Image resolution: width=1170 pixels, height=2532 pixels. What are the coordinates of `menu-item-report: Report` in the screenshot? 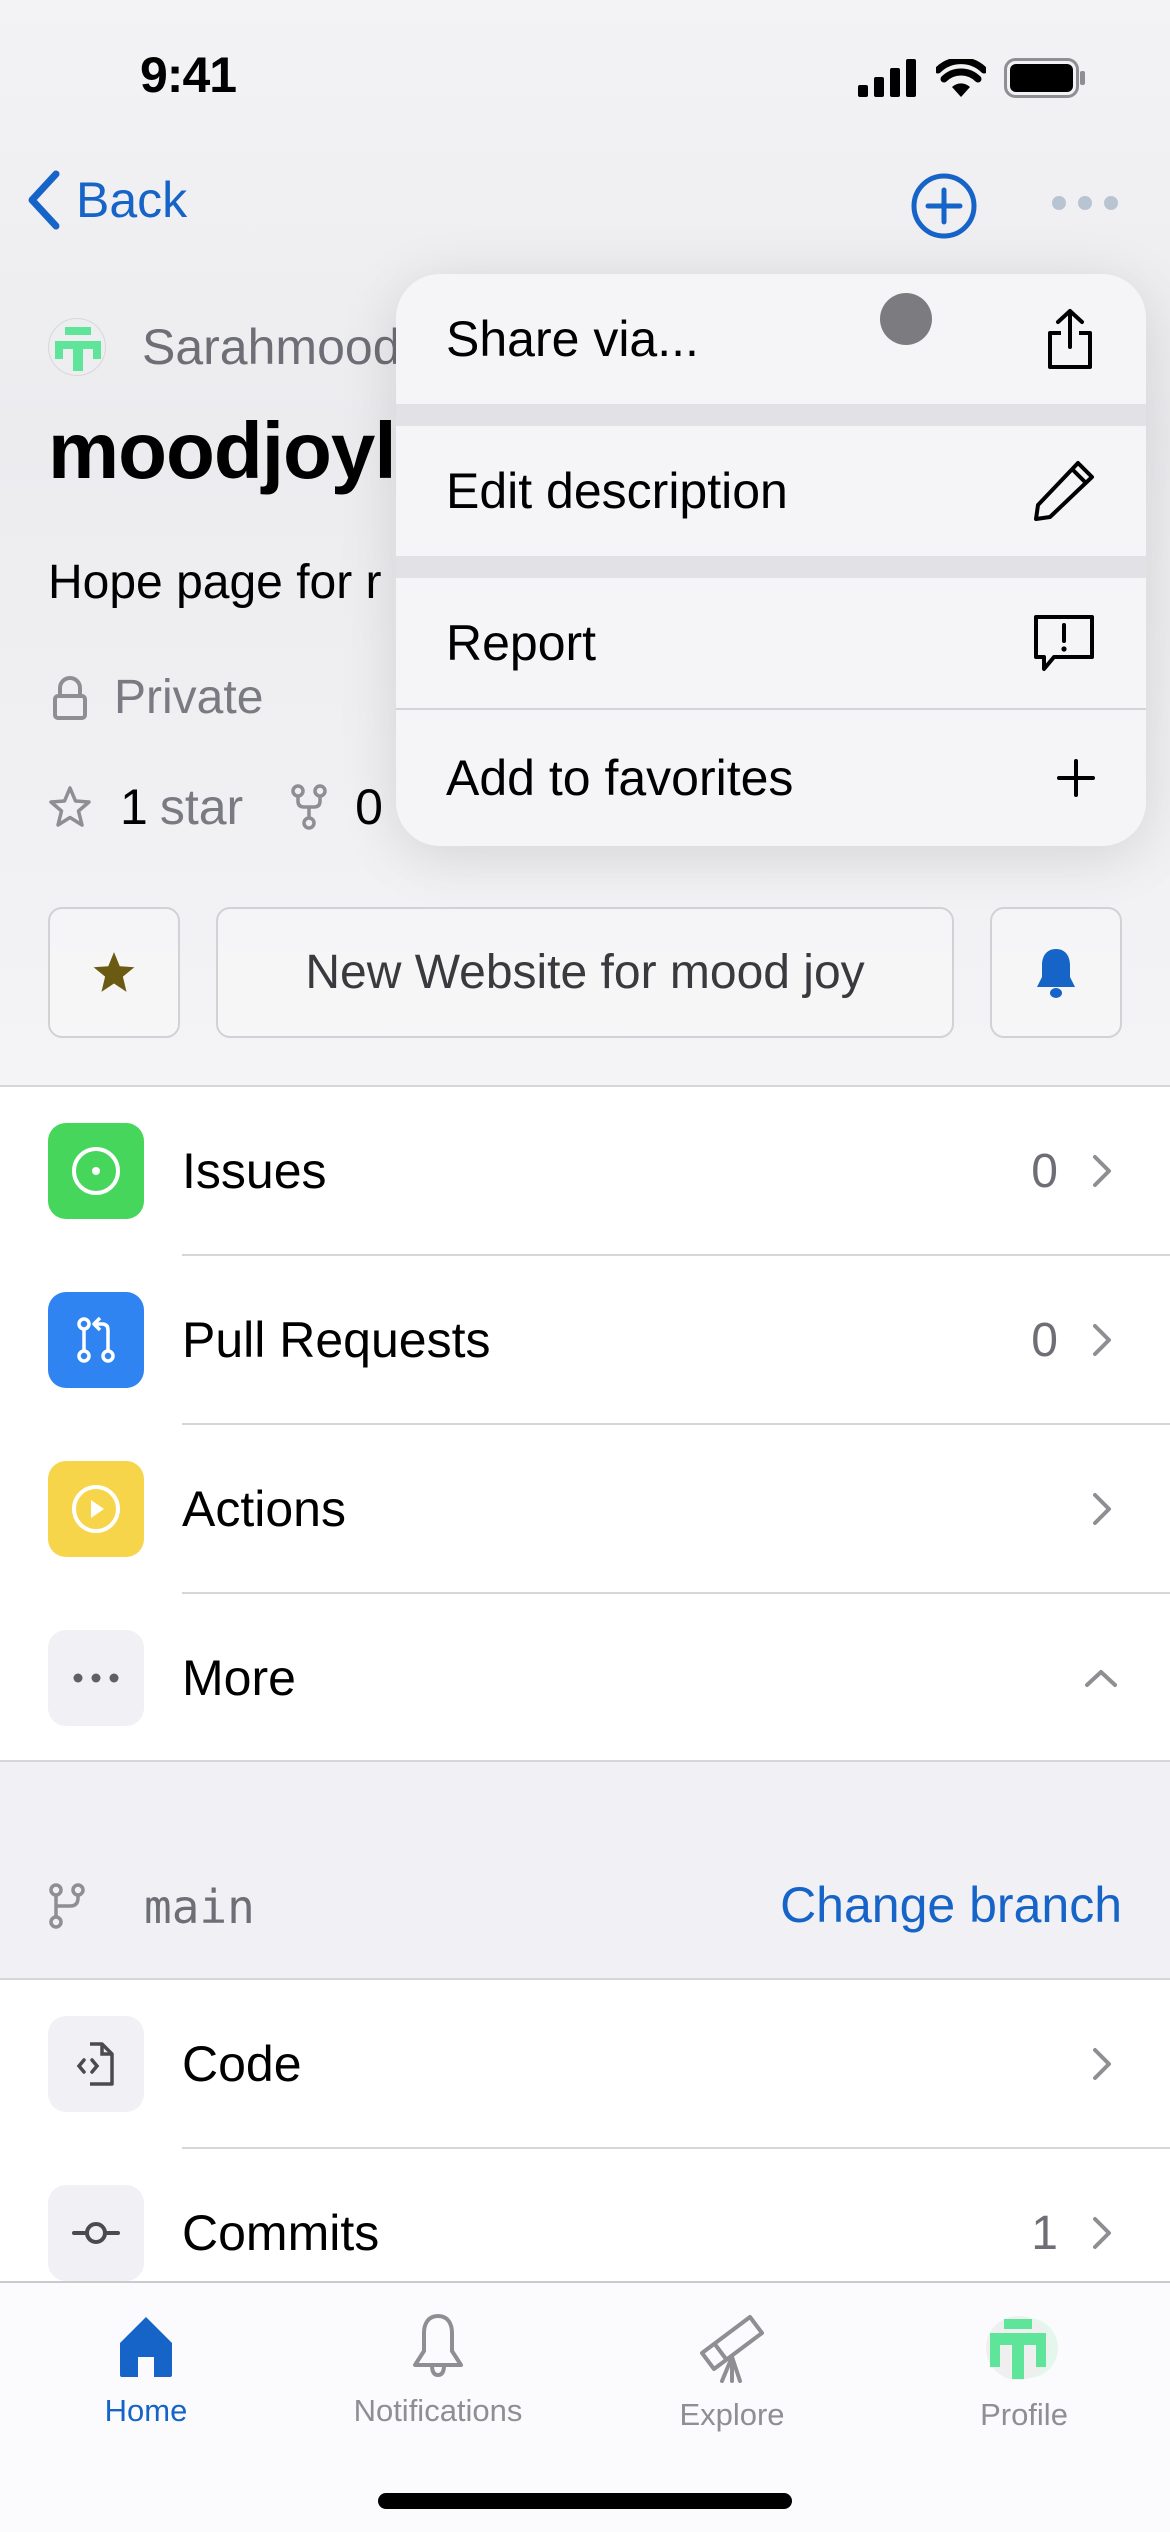 It's located at (771, 643).